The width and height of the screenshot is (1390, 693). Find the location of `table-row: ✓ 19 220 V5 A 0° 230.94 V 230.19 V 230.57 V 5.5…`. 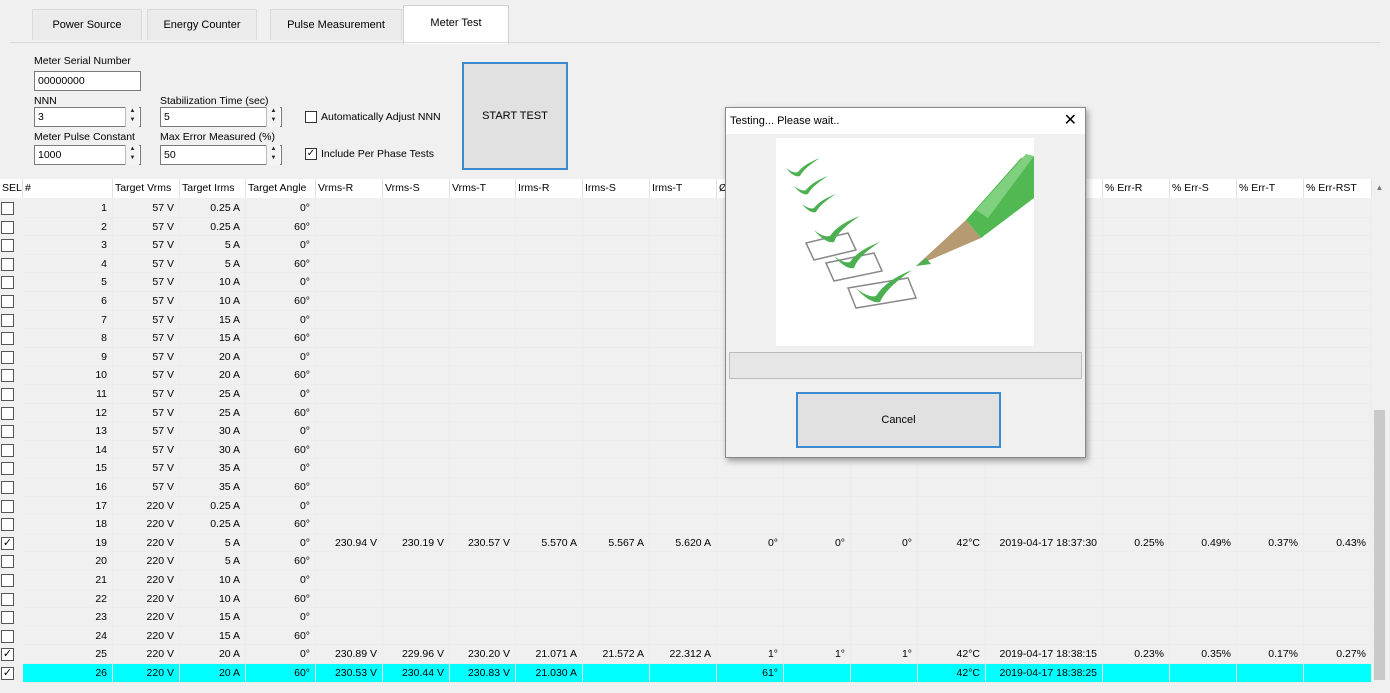

table-row: ✓ 19 220 V5 A 0° 230.94 V 230.19 V 230.57 V 5.5… is located at coordinates (687, 543).